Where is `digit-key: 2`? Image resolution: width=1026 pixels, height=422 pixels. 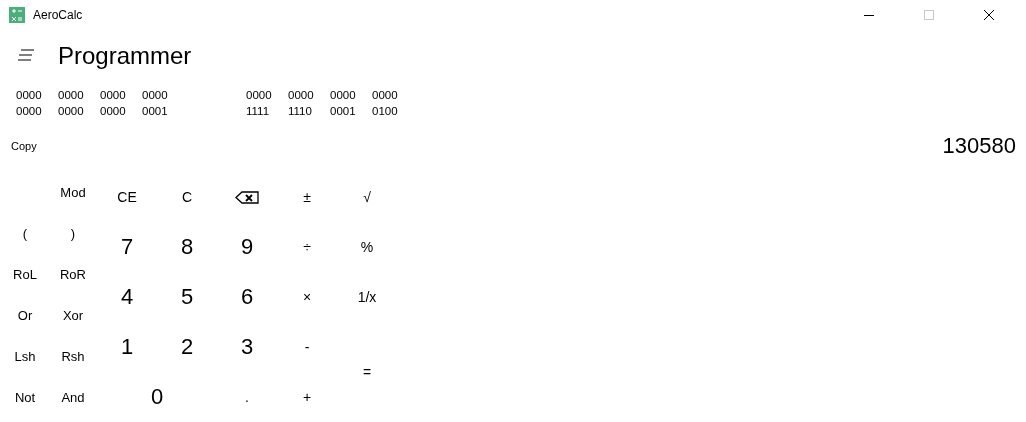 digit-key: 2 is located at coordinates (187, 347).